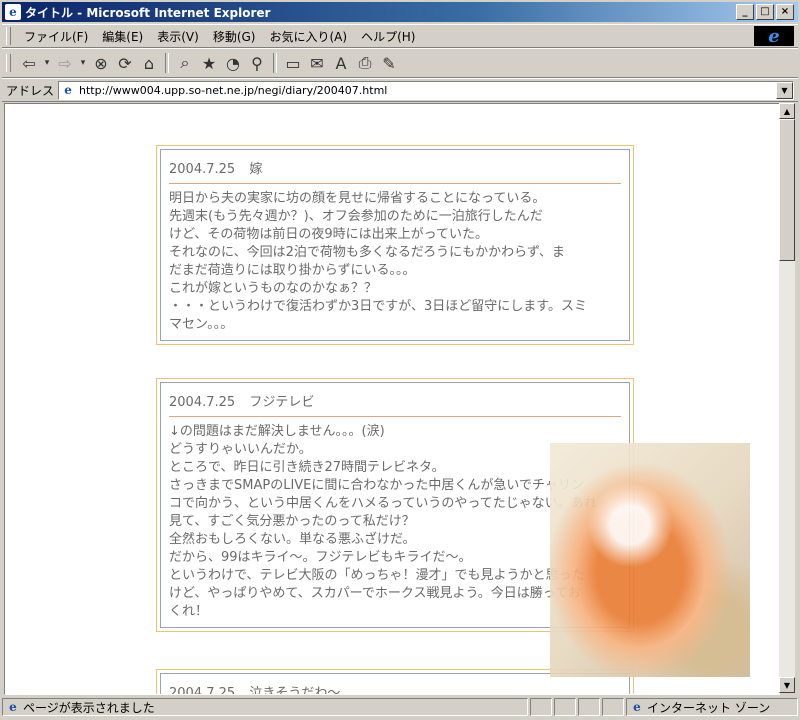 The image size is (800, 720). What do you see at coordinates (308, 36) in the screenshot?
I see `menu-favorites: お気に入り(A)` at bounding box center [308, 36].